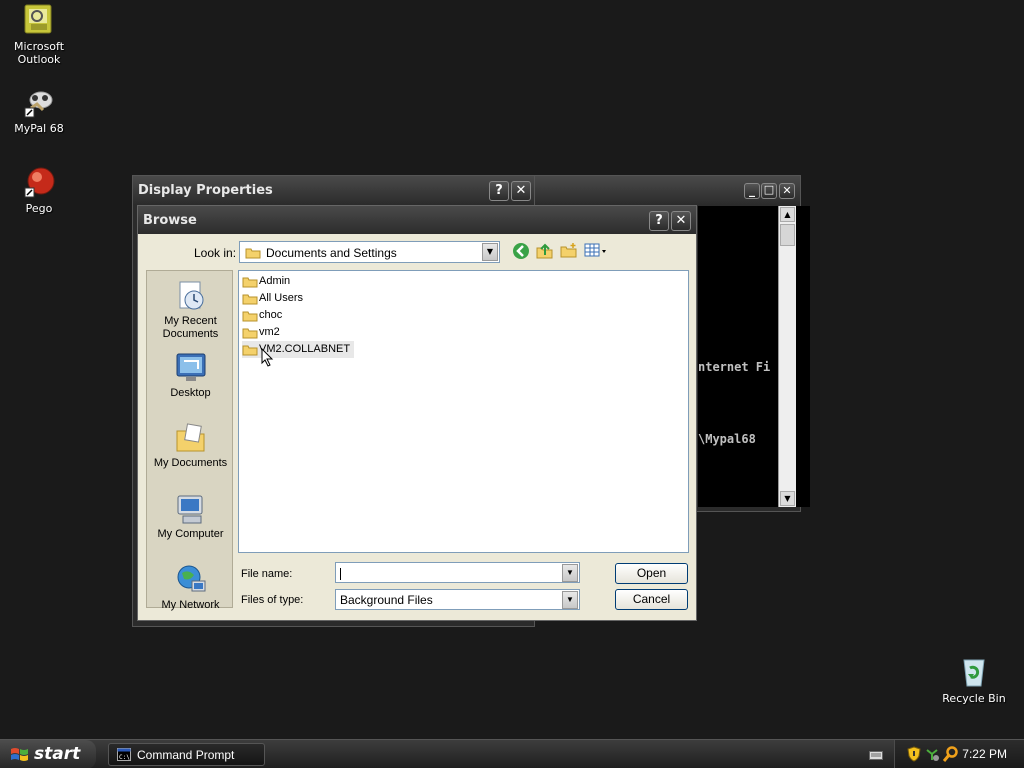  Describe the element at coordinates (190, 334) in the screenshot. I see `place-label: Documents` at that location.